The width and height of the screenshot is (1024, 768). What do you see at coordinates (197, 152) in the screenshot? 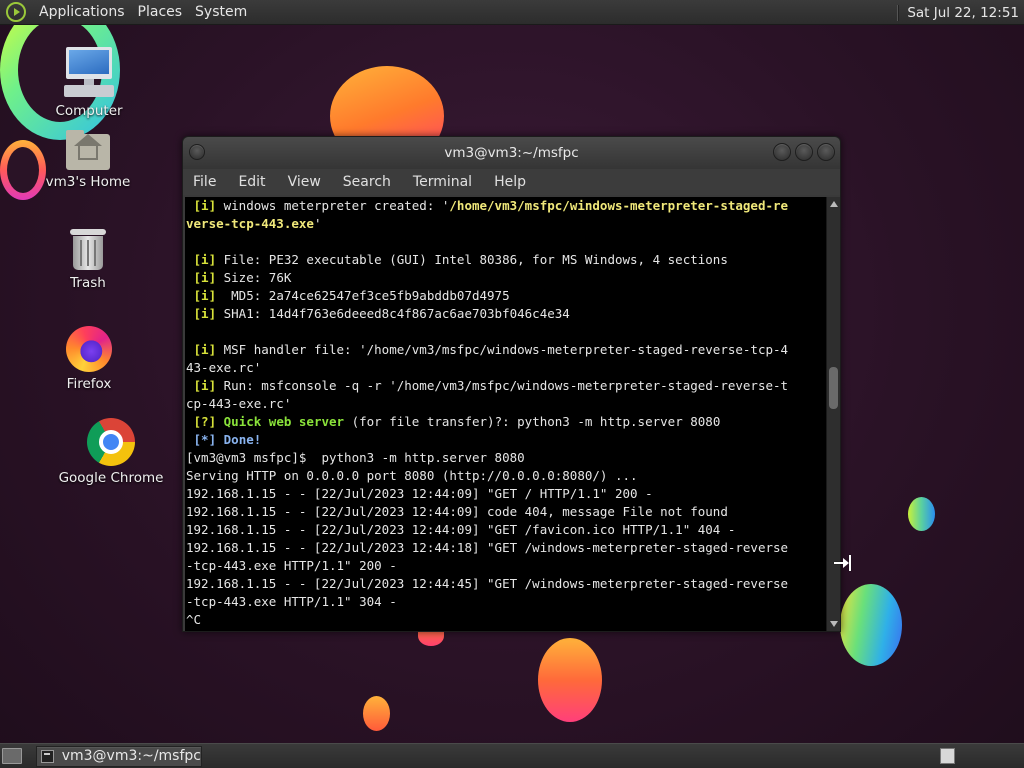
I see `window-menu-button` at bounding box center [197, 152].